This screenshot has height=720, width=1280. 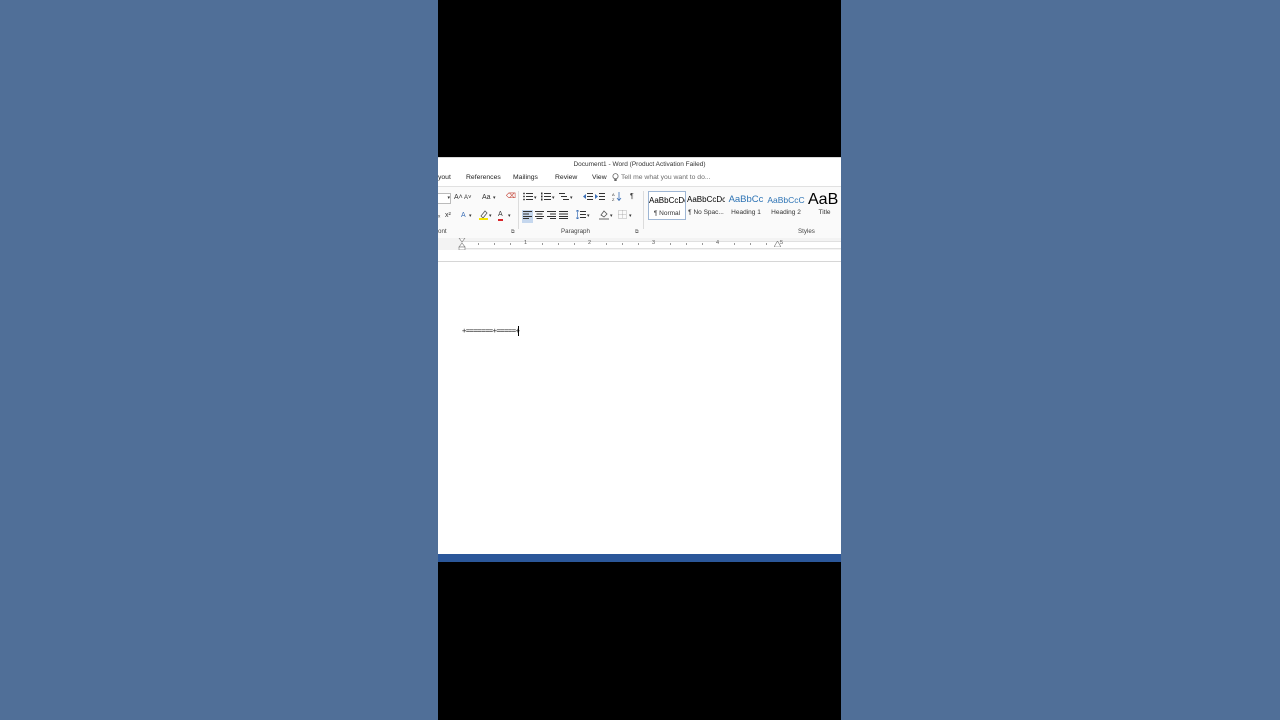 I want to click on paragraph-group-label: Paragraph, so click(x=575, y=231).